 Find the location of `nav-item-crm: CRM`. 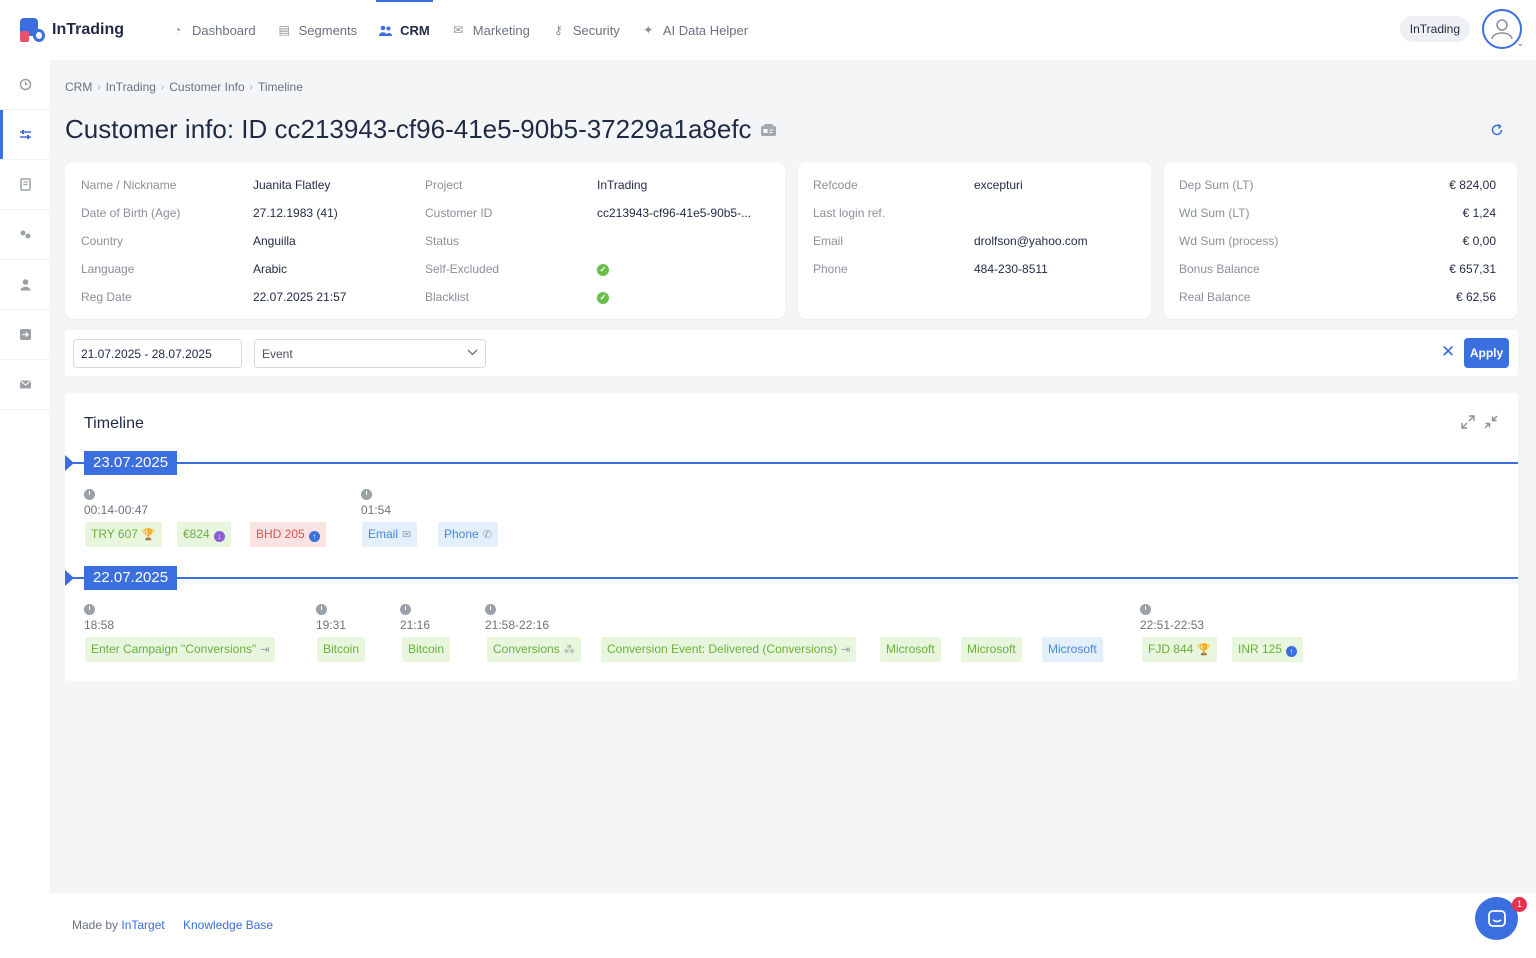

nav-item-crm: CRM is located at coordinates (404, 30).